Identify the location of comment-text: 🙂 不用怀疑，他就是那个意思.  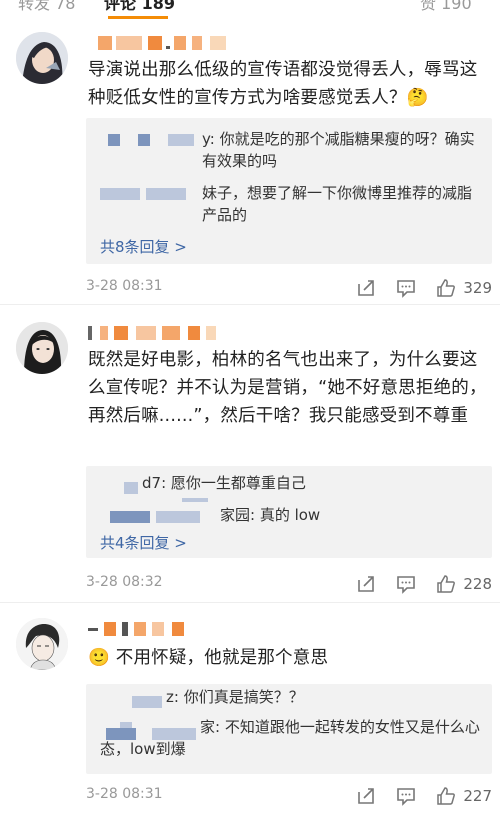
(208, 658).